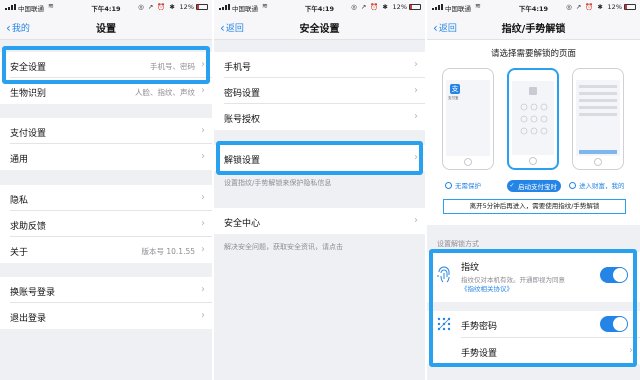 Image resolution: width=640 pixels, height=380 pixels. Describe the element at coordinates (319, 29) in the screenshot. I see `page-title: 安全设置` at that location.